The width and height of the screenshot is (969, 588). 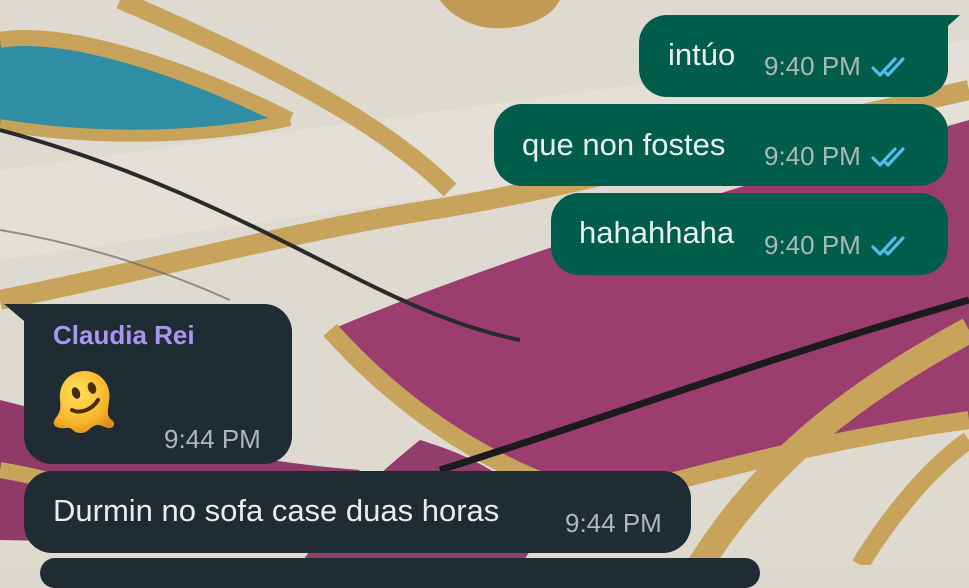 What do you see at coordinates (276, 510) in the screenshot?
I see `message-text: Durmin no sofa case duas horas` at bounding box center [276, 510].